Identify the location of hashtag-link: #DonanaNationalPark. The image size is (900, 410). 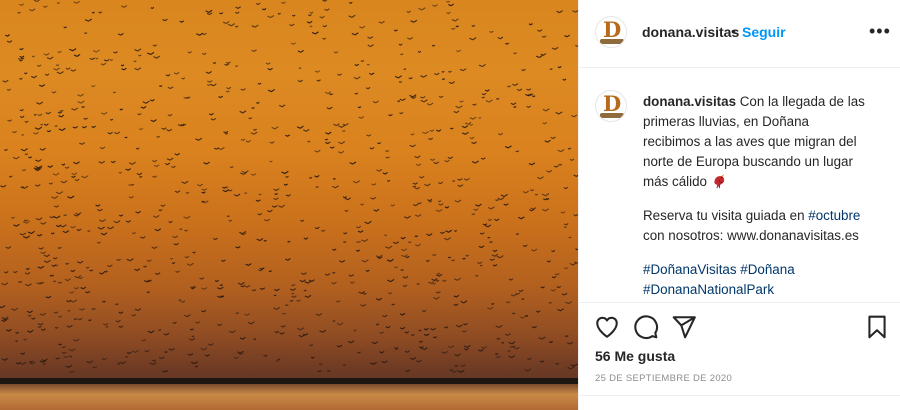
(708, 289).